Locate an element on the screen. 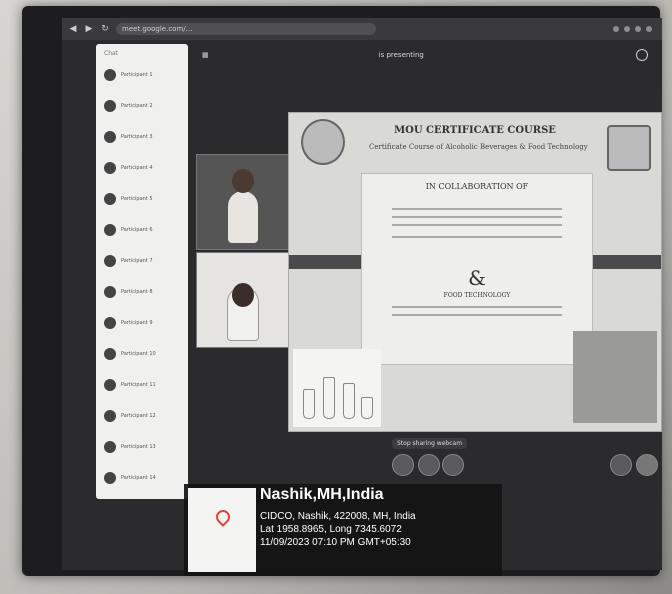 The width and height of the screenshot is (672, 594). participant-name: Participant 4 is located at coordinates (137, 167).